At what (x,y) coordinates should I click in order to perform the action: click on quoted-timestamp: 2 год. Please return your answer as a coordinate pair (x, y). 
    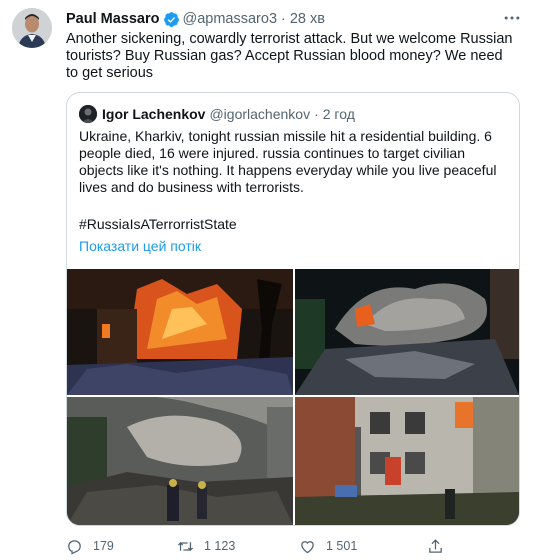
    Looking at the image, I should click on (339, 114).